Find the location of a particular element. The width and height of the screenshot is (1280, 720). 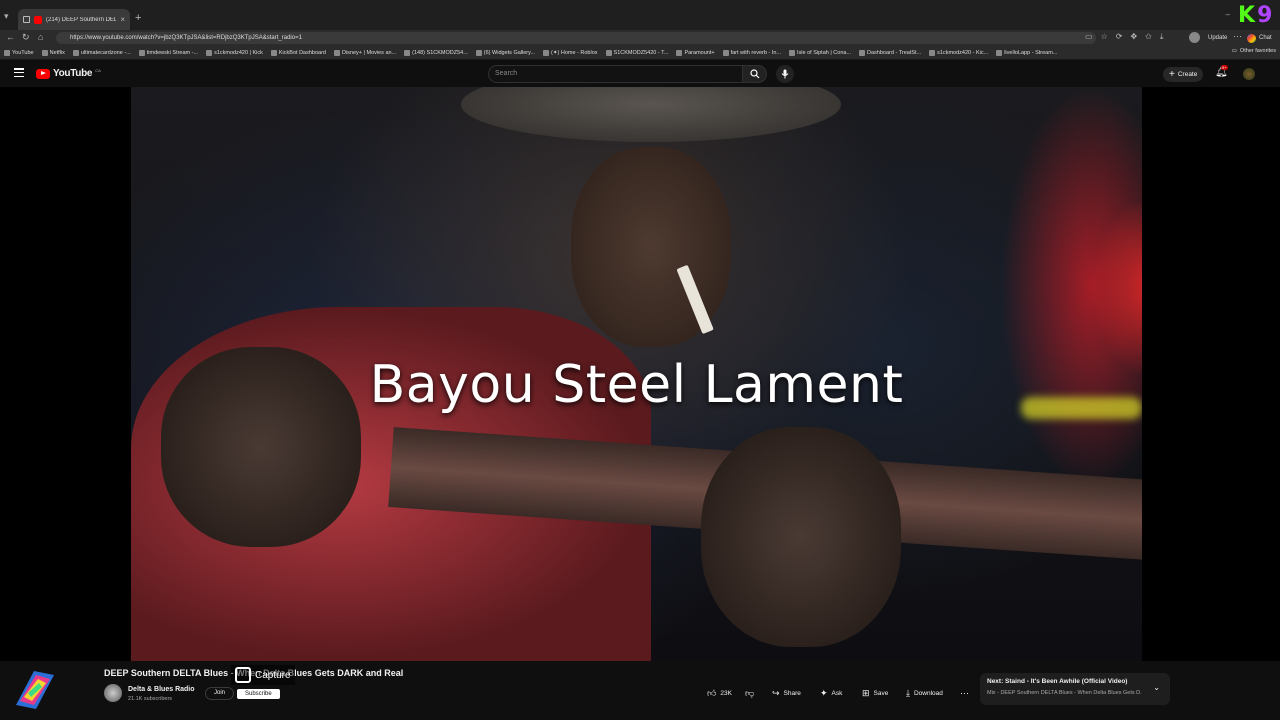

save-playlist-icon: ⊞ is located at coordinates (866, 693).